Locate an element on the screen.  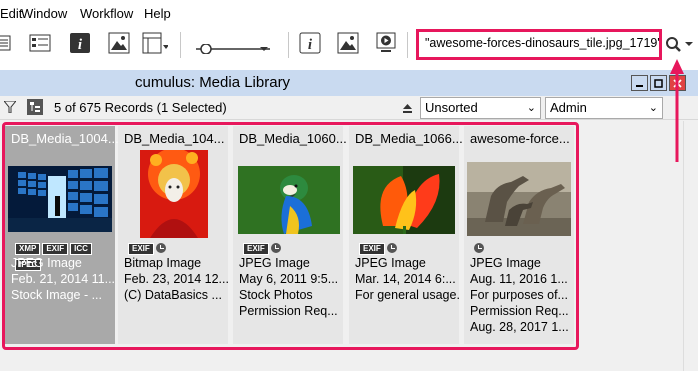
view-select: Admin ⌄ is located at coordinates (604, 108).